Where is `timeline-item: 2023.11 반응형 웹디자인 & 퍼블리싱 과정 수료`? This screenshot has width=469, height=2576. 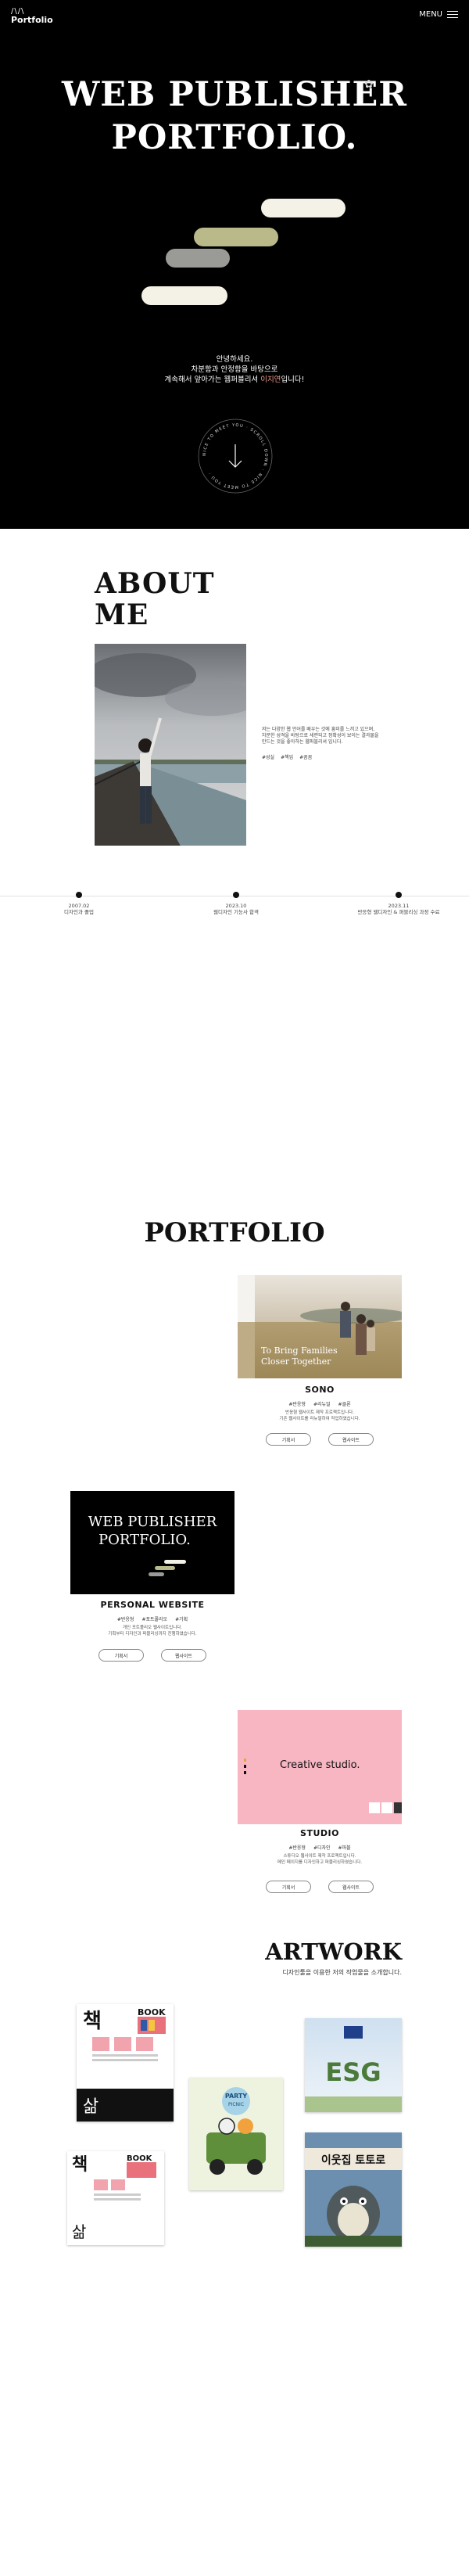 timeline-item: 2023.11 반응형 웹디자인 & 퍼블리싱 과정 수료 is located at coordinates (399, 904).